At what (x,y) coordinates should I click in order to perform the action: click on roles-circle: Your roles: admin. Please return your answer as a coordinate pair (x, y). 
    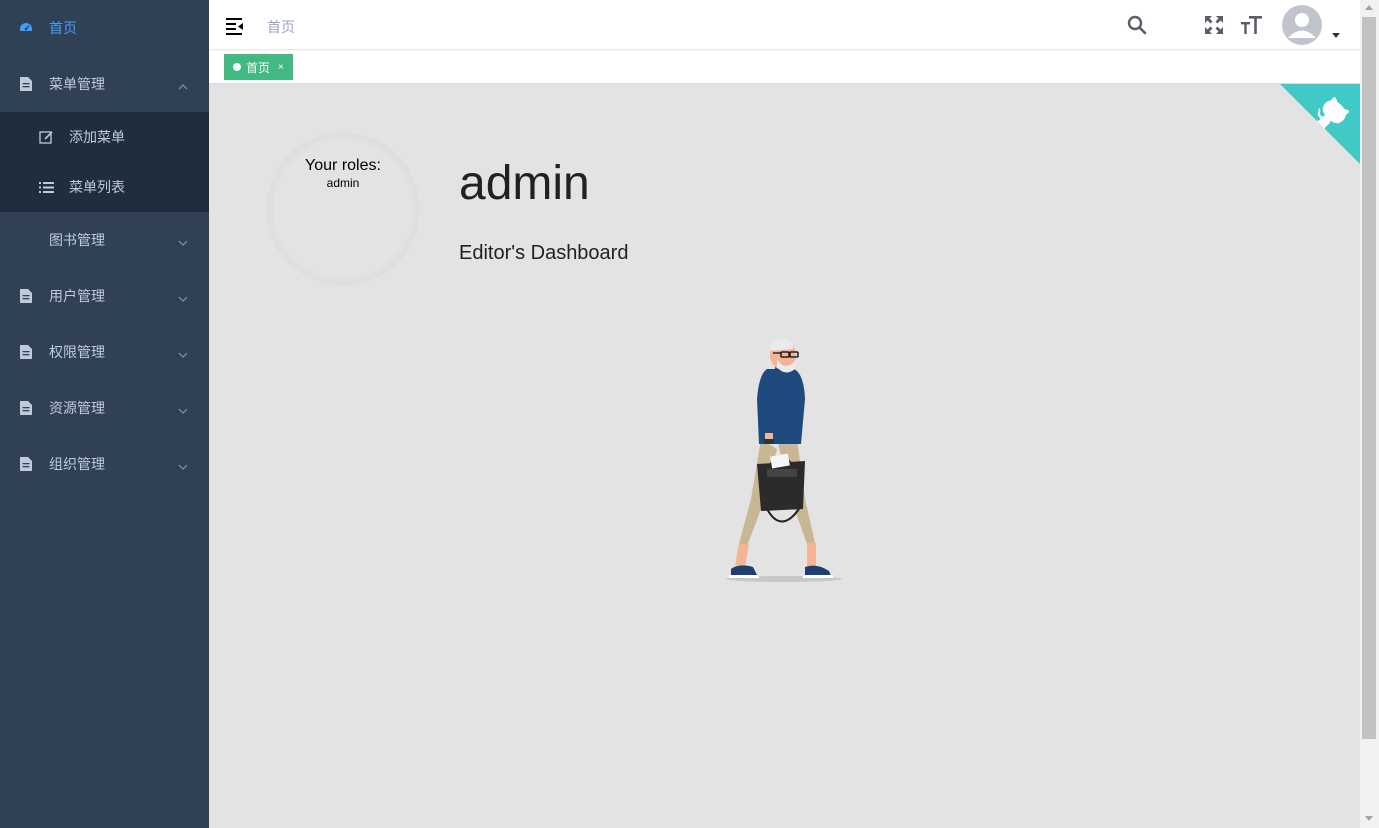
    Looking at the image, I should click on (343, 209).